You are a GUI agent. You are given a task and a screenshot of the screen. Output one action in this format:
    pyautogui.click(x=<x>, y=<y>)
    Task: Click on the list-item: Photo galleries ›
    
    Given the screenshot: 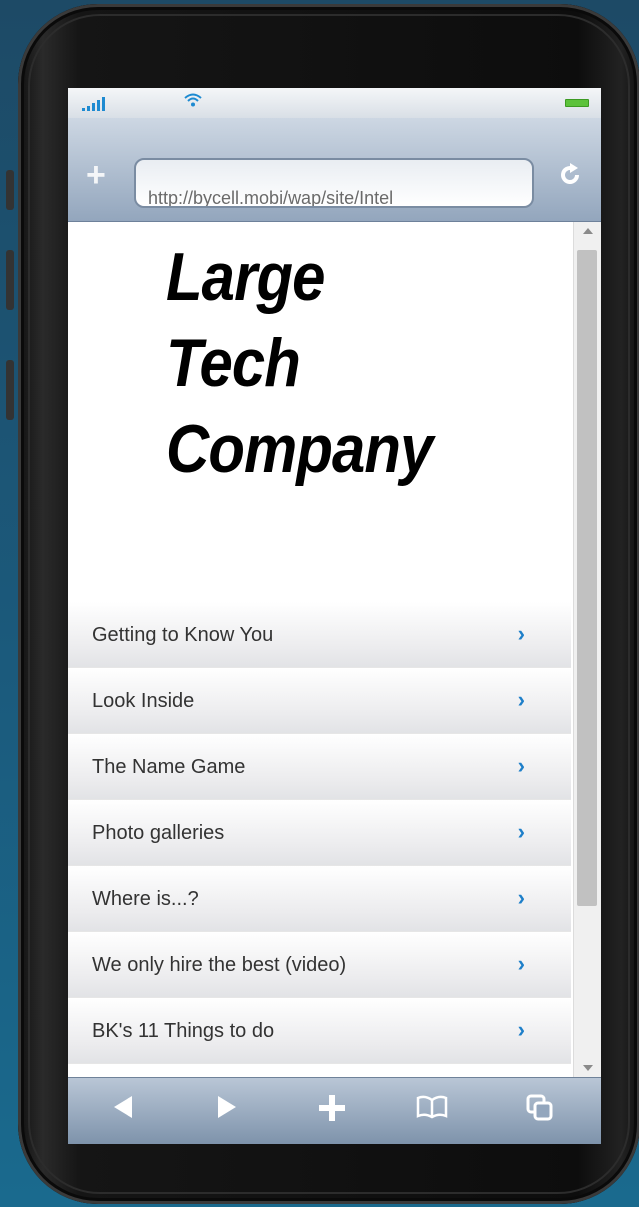 What is the action you would take?
    pyautogui.click(x=319, y=833)
    